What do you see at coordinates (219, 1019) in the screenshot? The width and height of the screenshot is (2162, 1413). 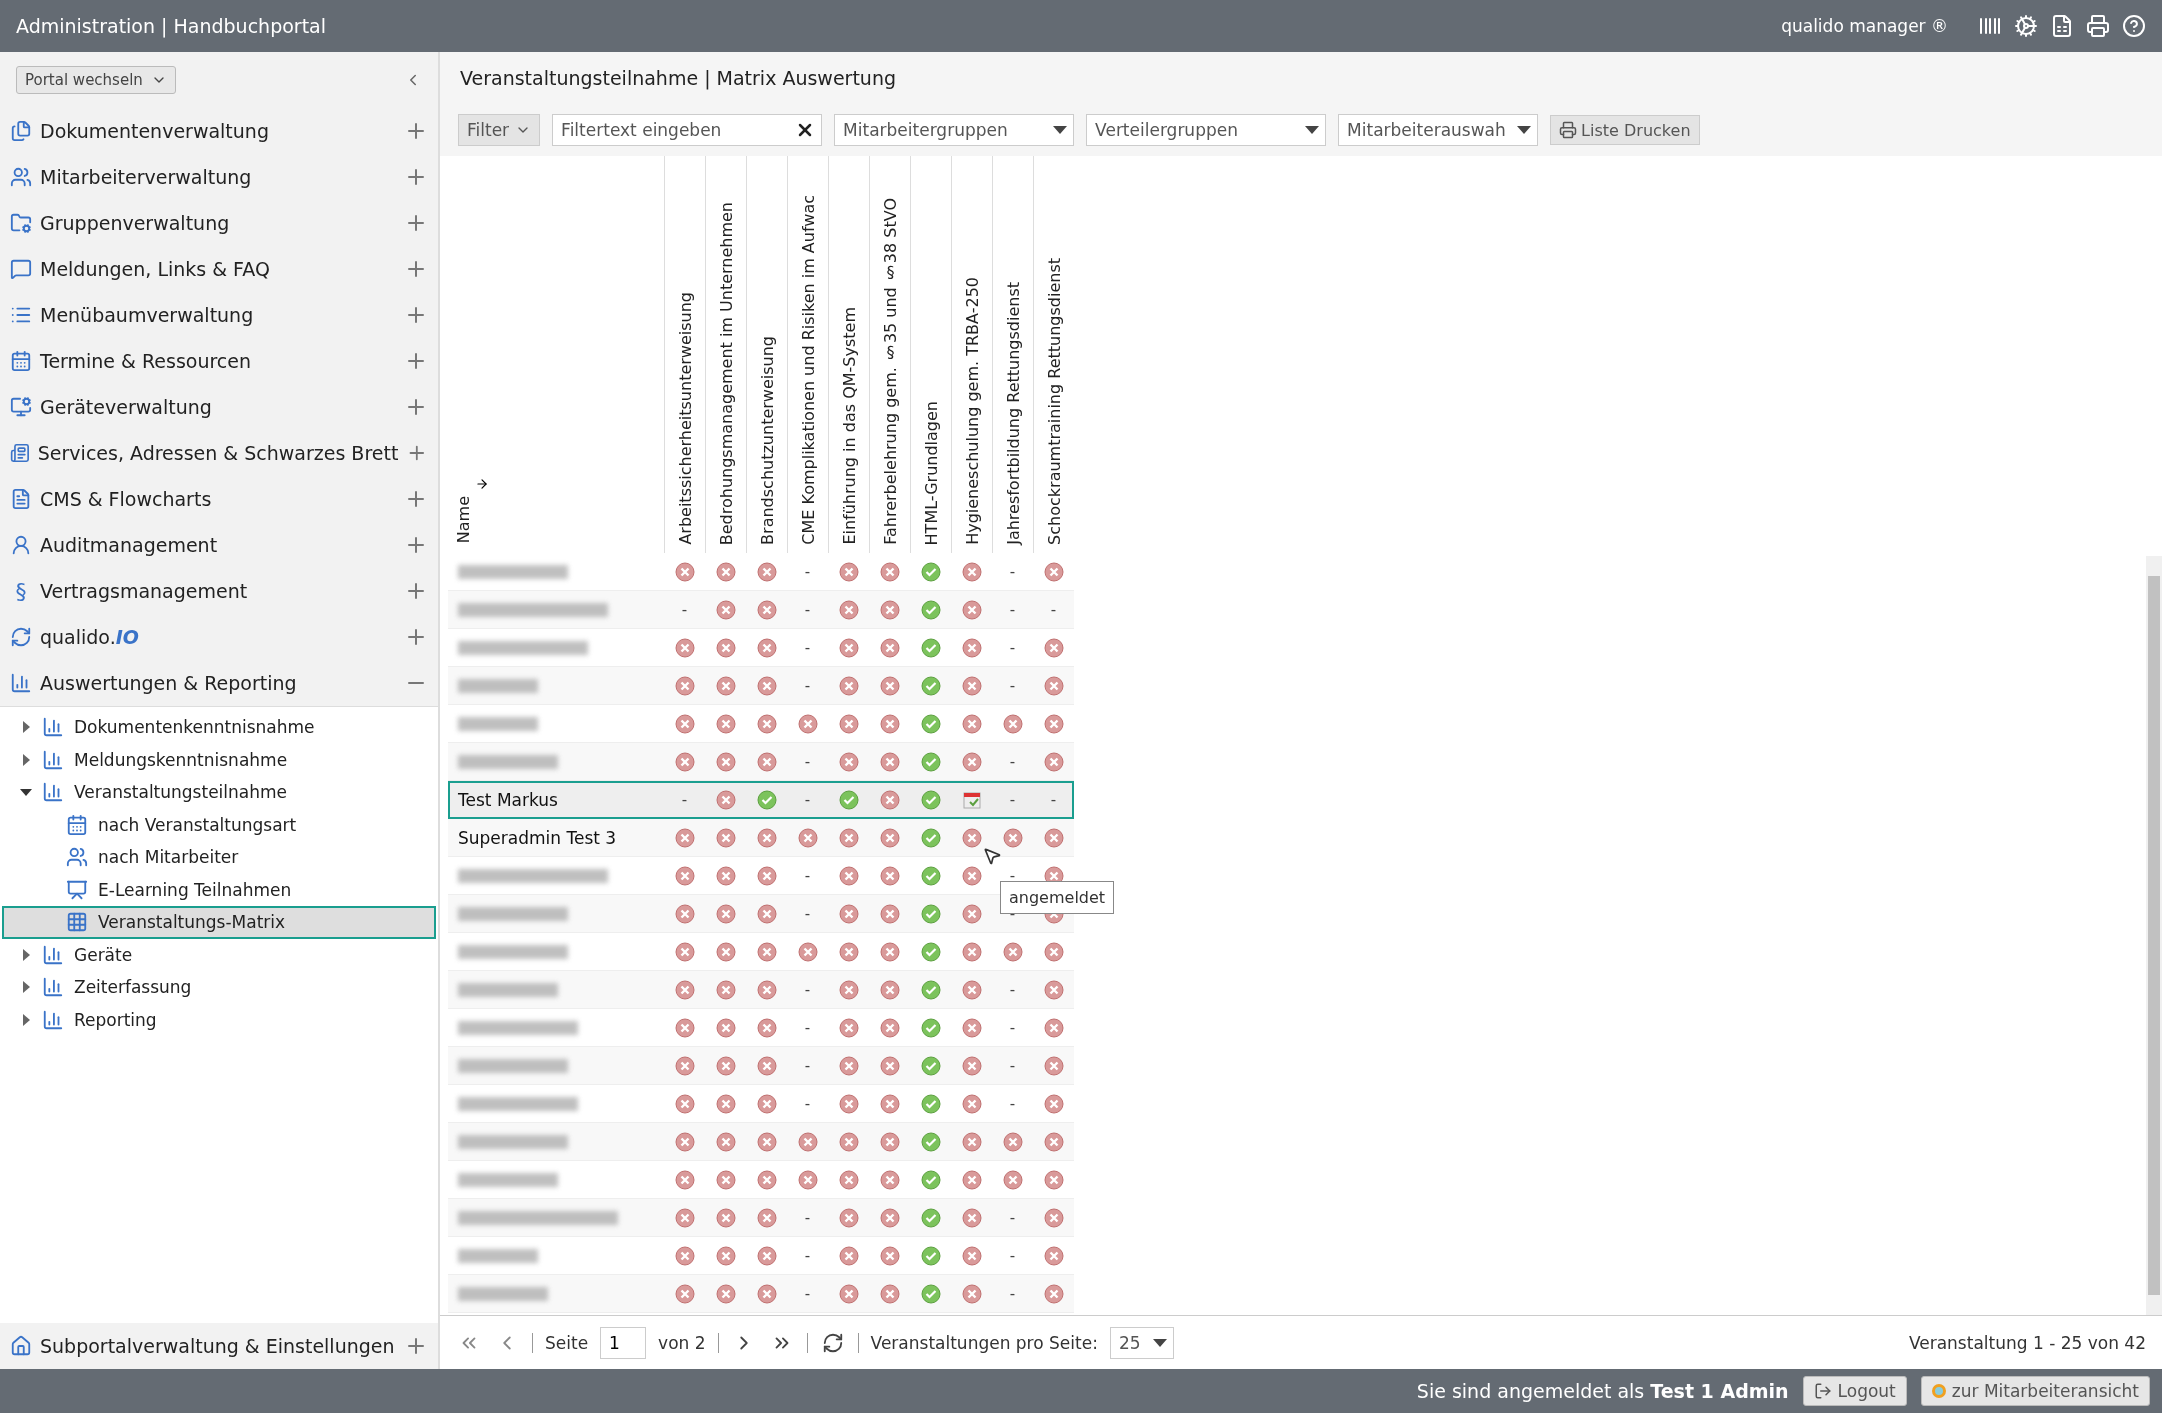 I see `tree-item: Reporting` at bounding box center [219, 1019].